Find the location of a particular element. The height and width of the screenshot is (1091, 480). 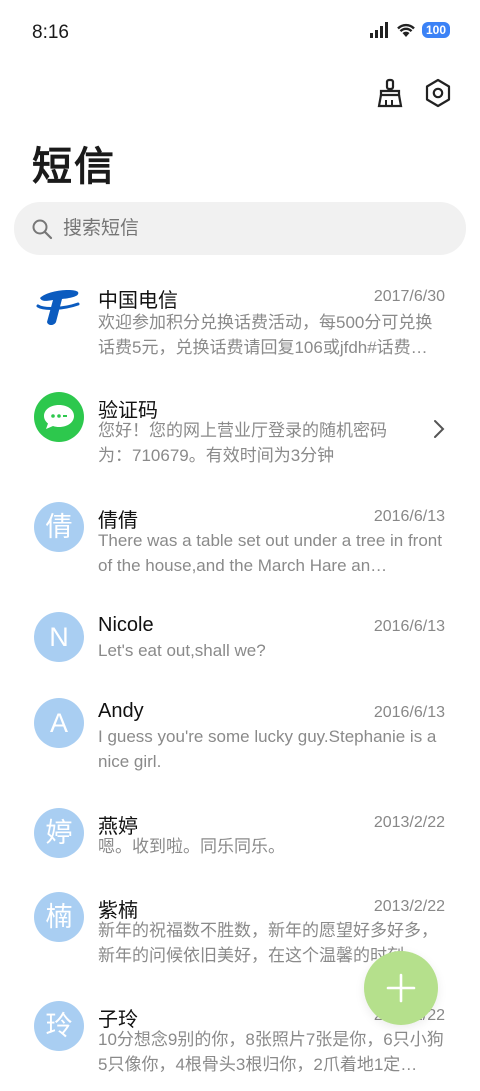

status-icons: 100 is located at coordinates (409, 30).